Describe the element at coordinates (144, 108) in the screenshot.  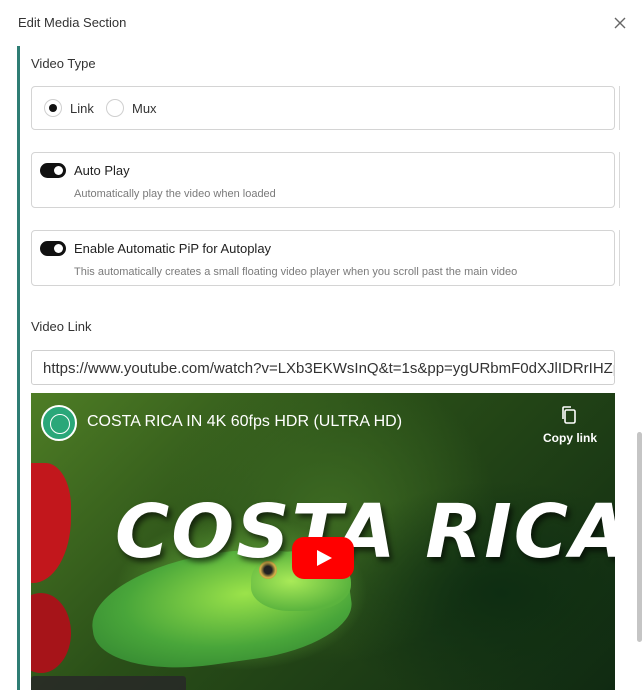
I see `radio-mux-label: Mux` at that location.